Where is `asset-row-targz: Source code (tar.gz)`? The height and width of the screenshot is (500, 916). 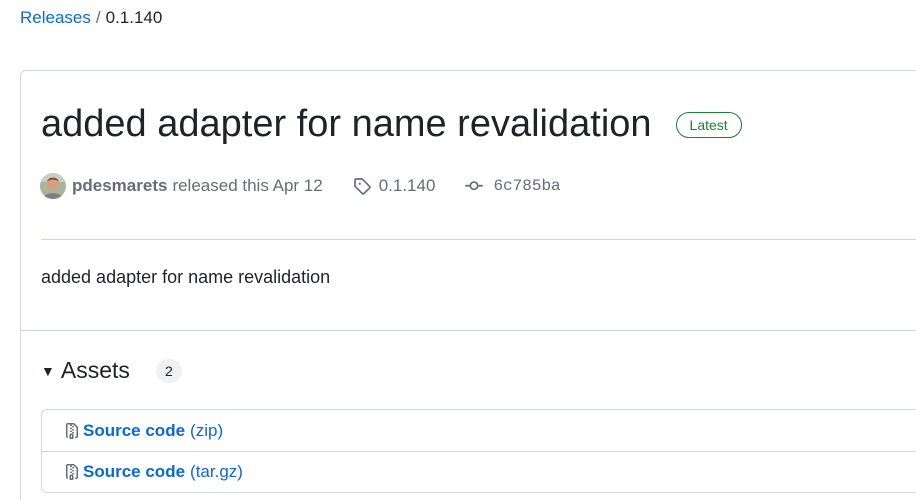 asset-row-targz: Source code (tar.gz) is located at coordinates (479, 471).